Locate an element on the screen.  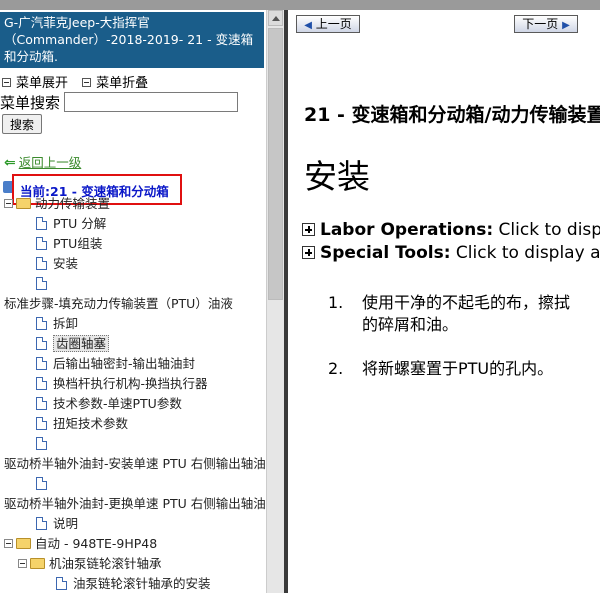
tree-node: 安装 is located at coordinates (57, 264).